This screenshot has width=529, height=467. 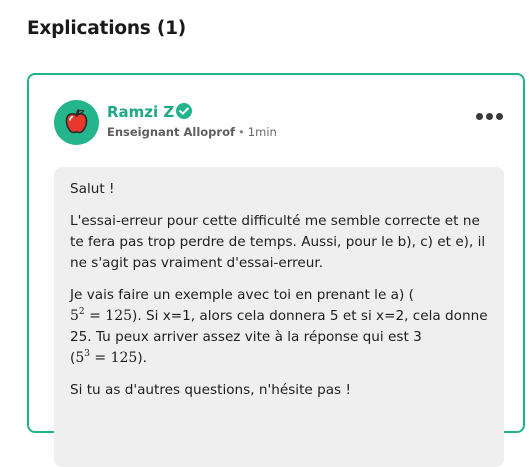 I want to click on more-options-button, so click(x=489, y=116).